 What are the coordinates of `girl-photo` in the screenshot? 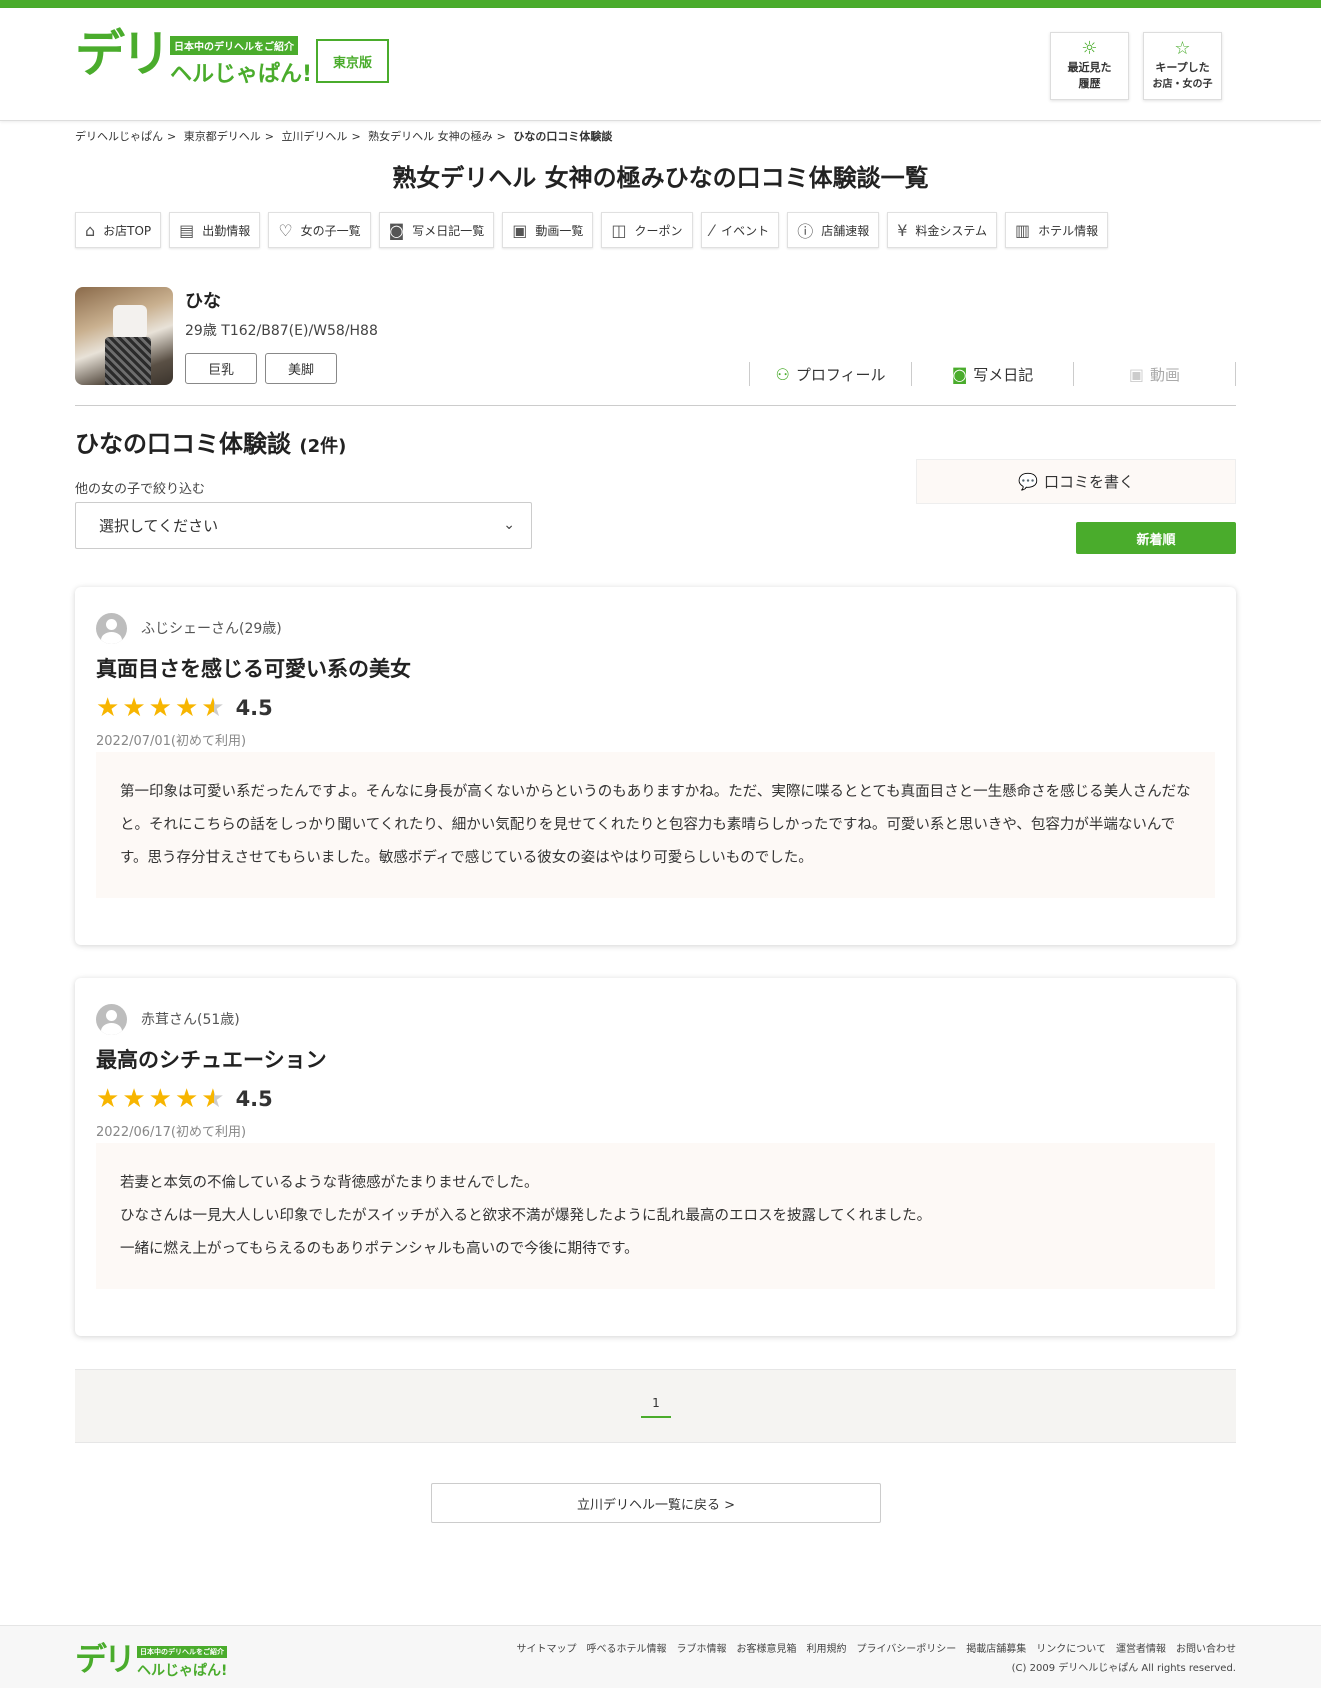 It's located at (124, 336).